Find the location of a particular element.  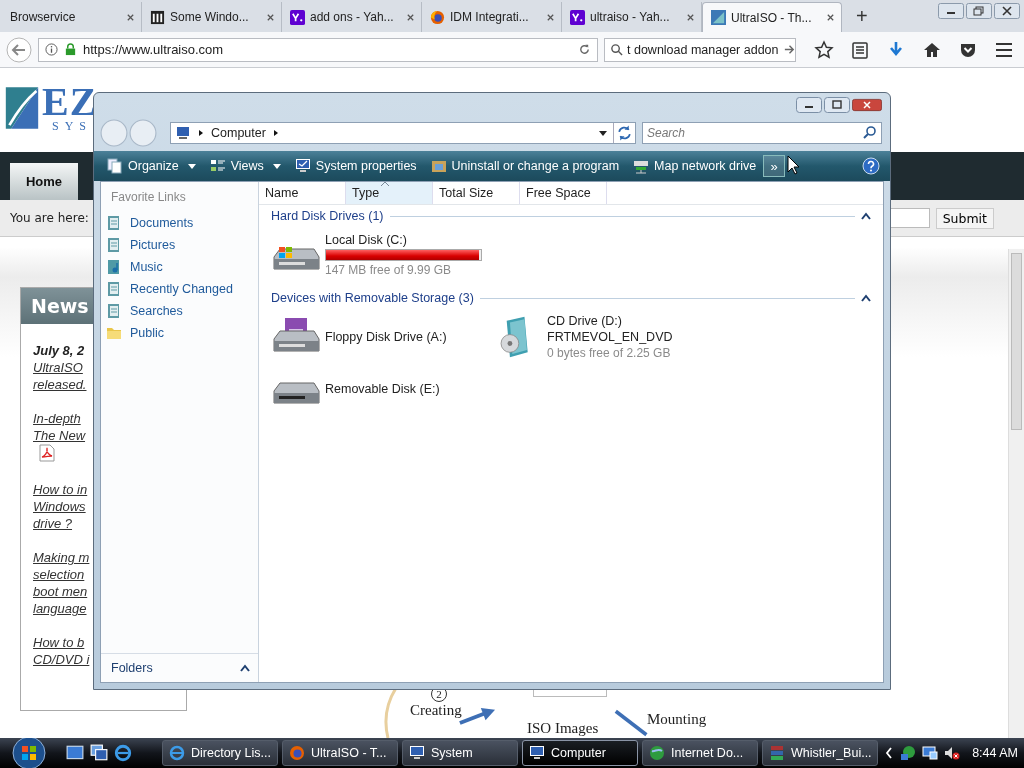

news-link: UltraISO is located at coordinates (58, 367).